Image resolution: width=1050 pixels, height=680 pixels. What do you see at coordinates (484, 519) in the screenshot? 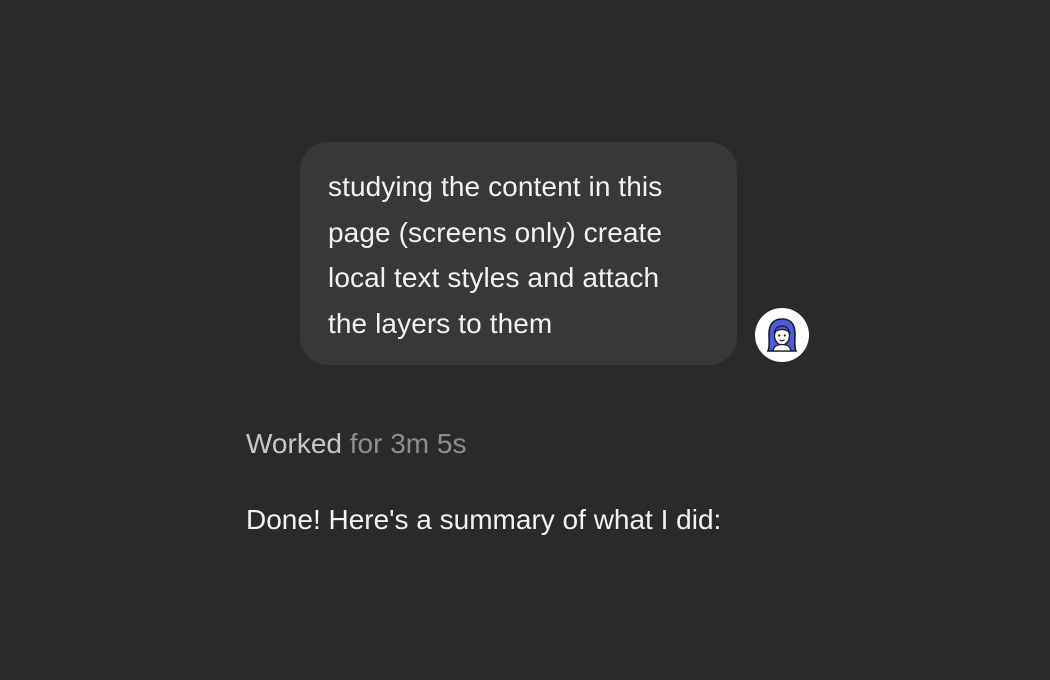
I see `assistant-message-text: Done! Here's a summary of what I did:` at bounding box center [484, 519].